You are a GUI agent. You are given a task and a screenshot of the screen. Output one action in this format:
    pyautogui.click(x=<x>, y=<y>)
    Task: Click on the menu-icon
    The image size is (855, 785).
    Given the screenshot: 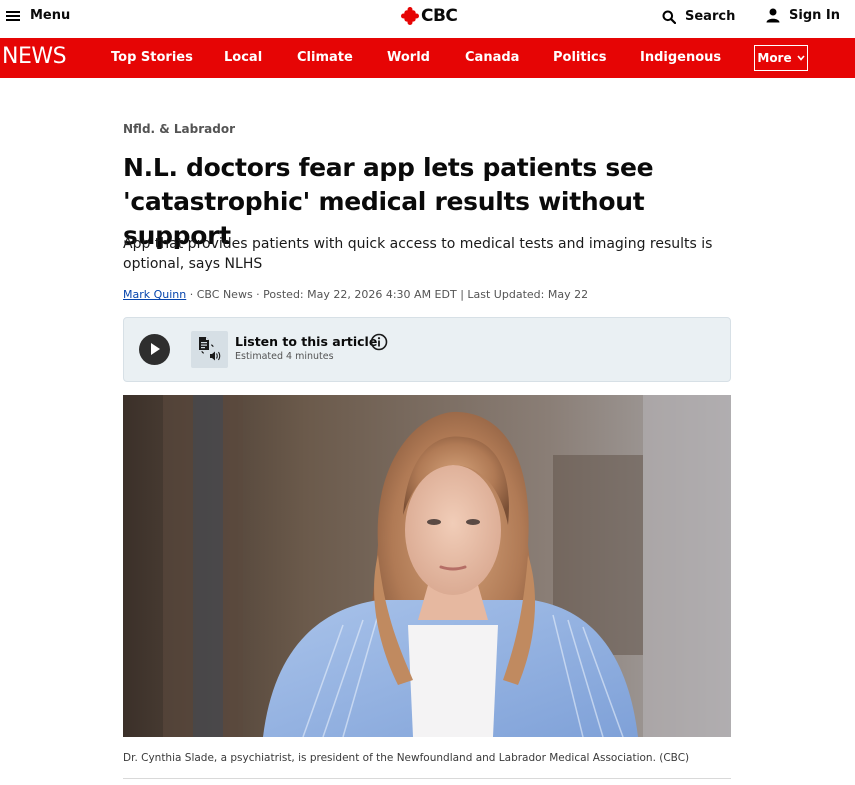 What is the action you would take?
    pyautogui.click(x=13, y=16)
    